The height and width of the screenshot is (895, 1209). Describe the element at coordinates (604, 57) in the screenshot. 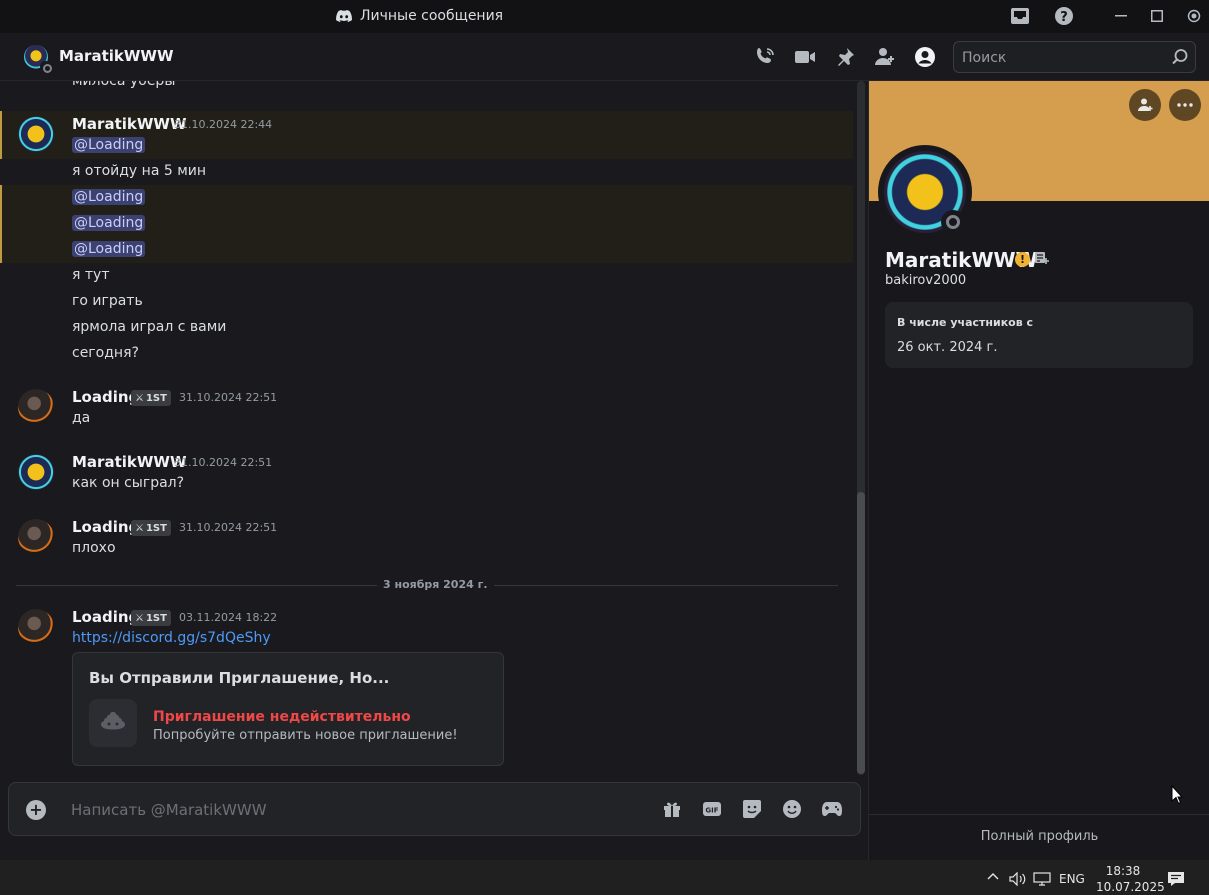

I see `dm-header: MaratikWWW` at that location.